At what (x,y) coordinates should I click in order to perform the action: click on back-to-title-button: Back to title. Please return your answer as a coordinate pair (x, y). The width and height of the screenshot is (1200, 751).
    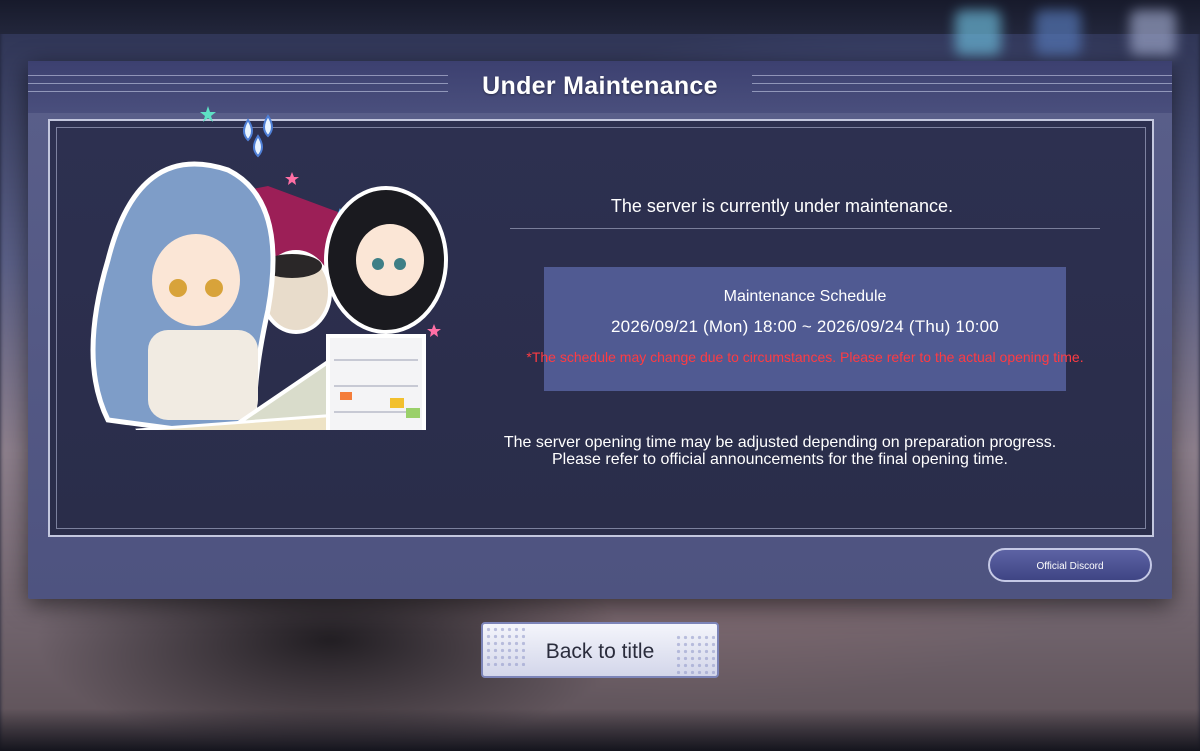
    Looking at the image, I should click on (600, 650).